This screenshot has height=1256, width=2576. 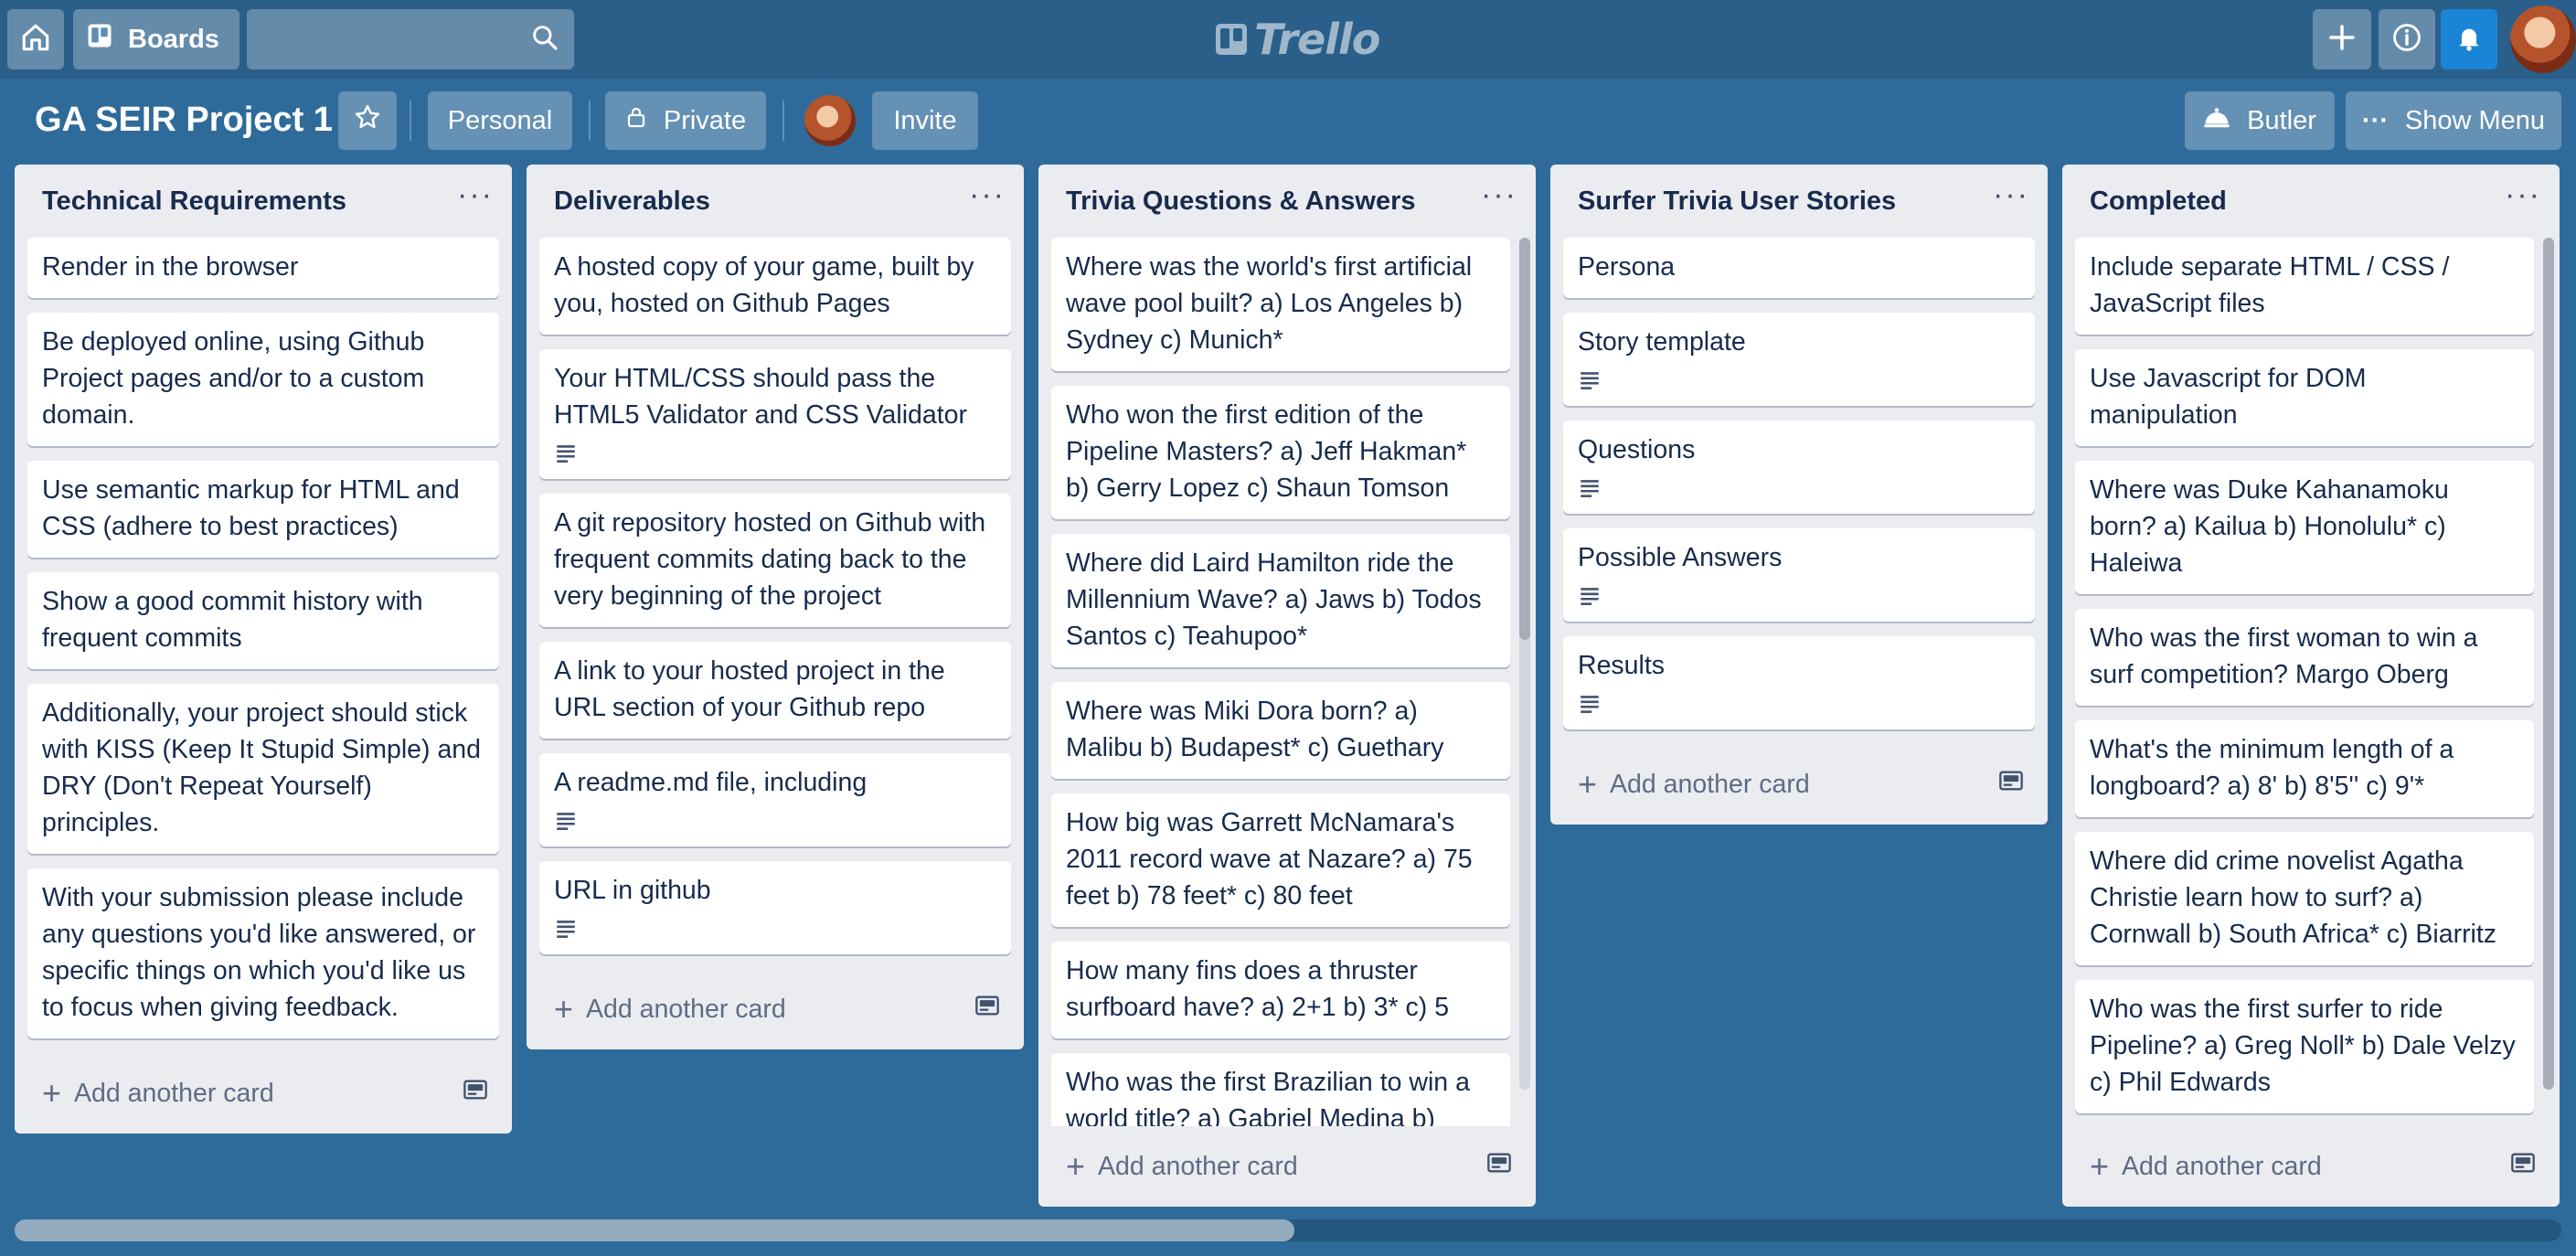 I want to click on horizontal-scrollbar-thumb, so click(x=654, y=1230).